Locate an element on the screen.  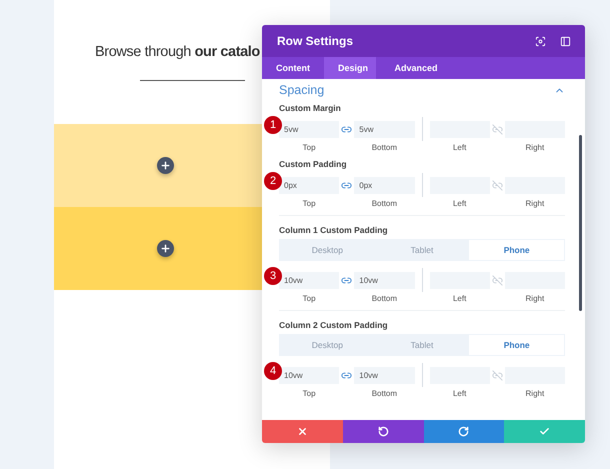
tab: Content is located at coordinates (293, 68).